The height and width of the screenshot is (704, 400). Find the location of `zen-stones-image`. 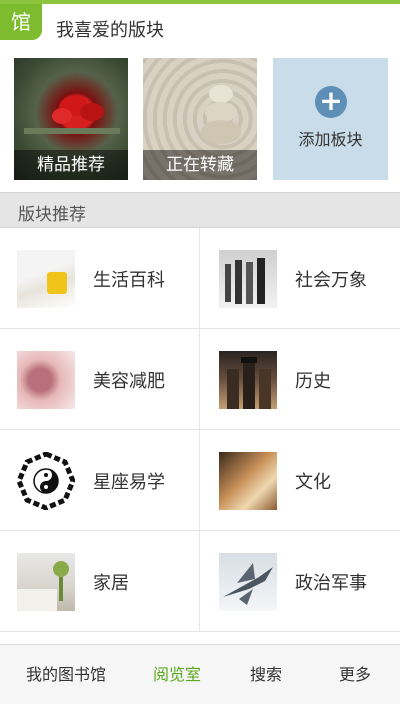

zen-stones-image is located at coordinates (221, 114).